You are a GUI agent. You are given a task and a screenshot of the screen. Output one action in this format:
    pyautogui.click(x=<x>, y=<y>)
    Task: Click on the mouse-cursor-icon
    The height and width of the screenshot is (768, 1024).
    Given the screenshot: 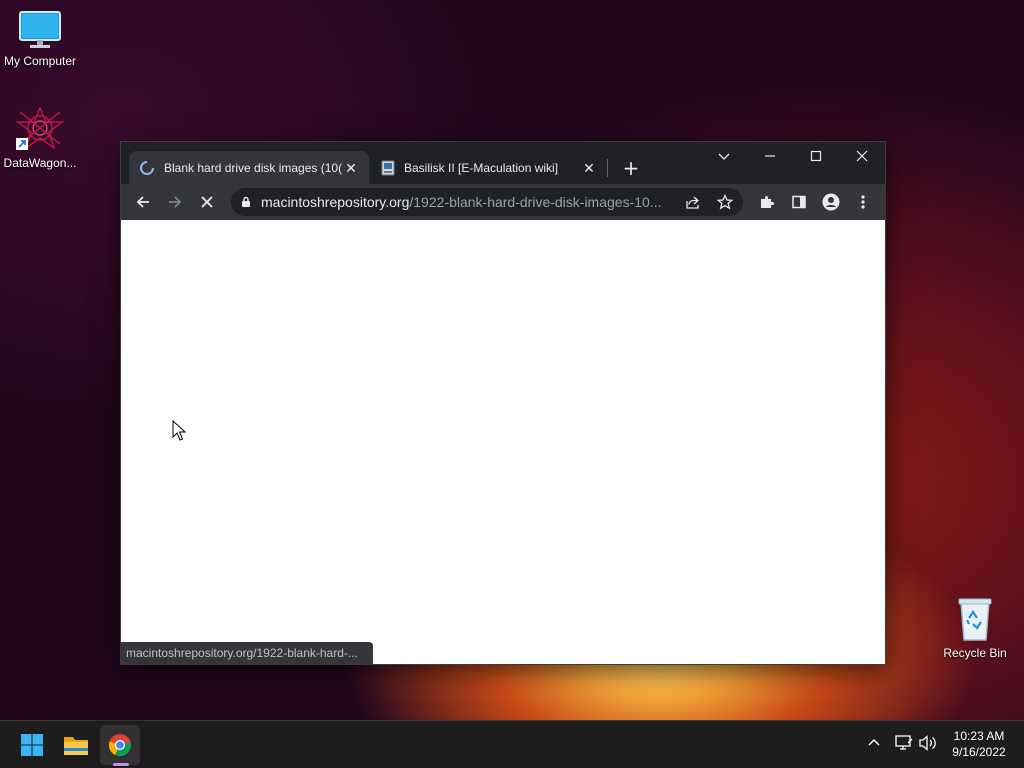 What is the action you would take?
    pyautogui.click(x=179, y=430)
    